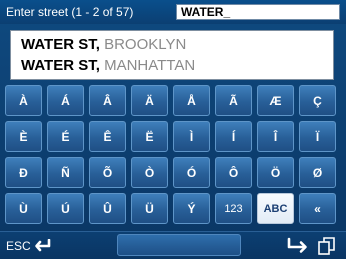 The image size is (346, 259). I want to click on key-o-umlaut: Ö, so click(275, 172).